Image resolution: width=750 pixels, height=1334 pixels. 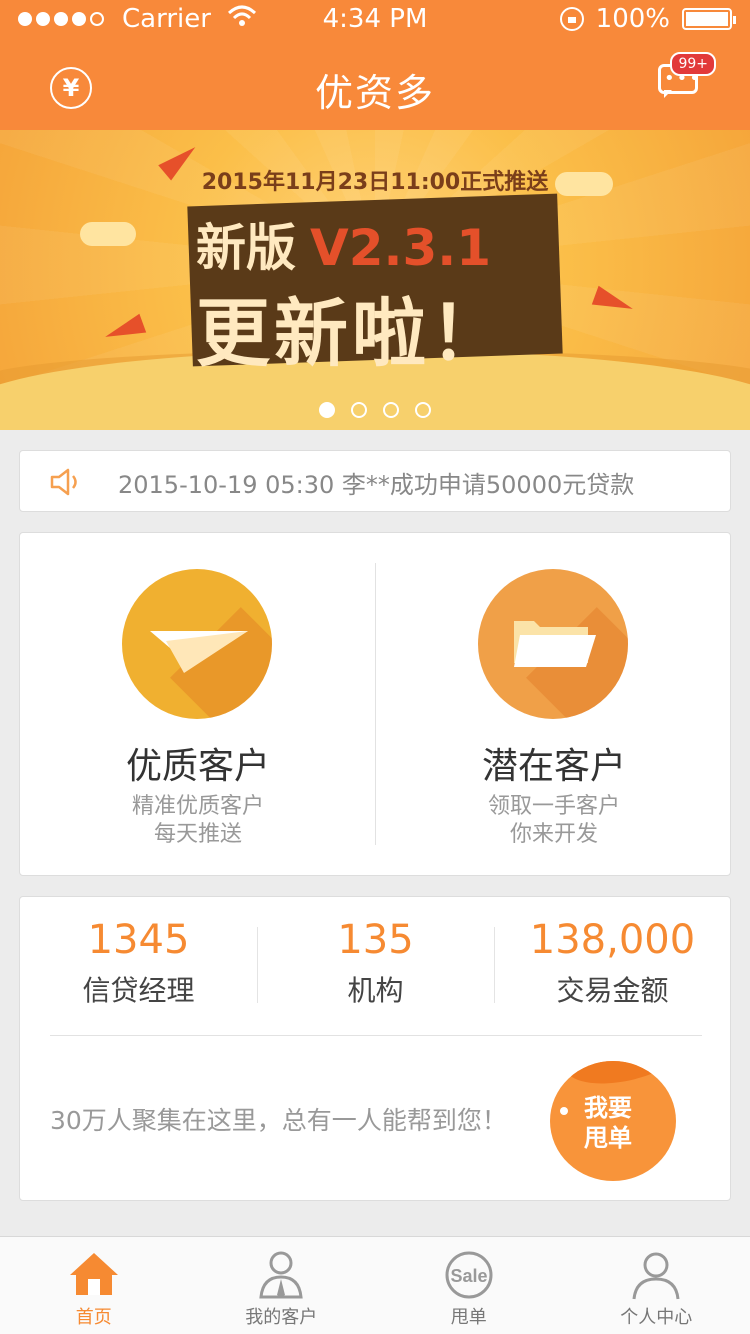 I want to click on banner-date: 2015年11月23日11:00正式推送, so click(x=375, y=182).